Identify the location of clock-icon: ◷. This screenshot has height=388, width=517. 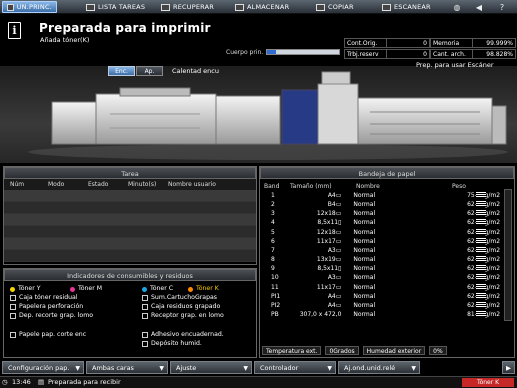
(5, 382).